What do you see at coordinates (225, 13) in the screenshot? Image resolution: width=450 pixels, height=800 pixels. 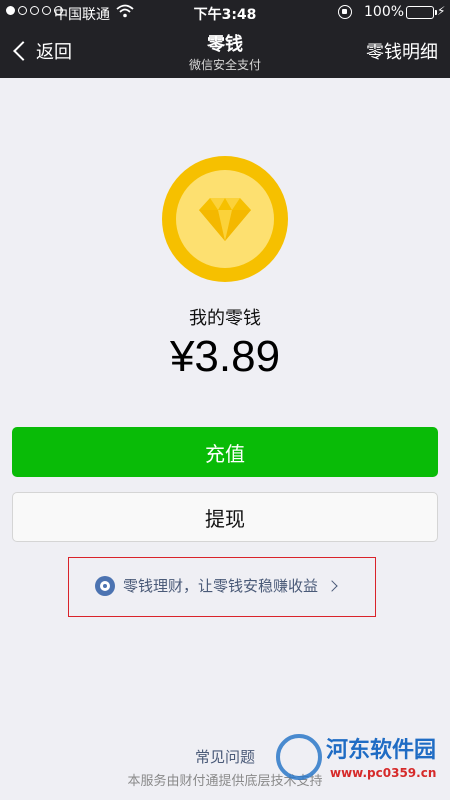 I see `status-bar: 中国联通 下午3:48 100% ⚡` at bounding box center [225, 13].